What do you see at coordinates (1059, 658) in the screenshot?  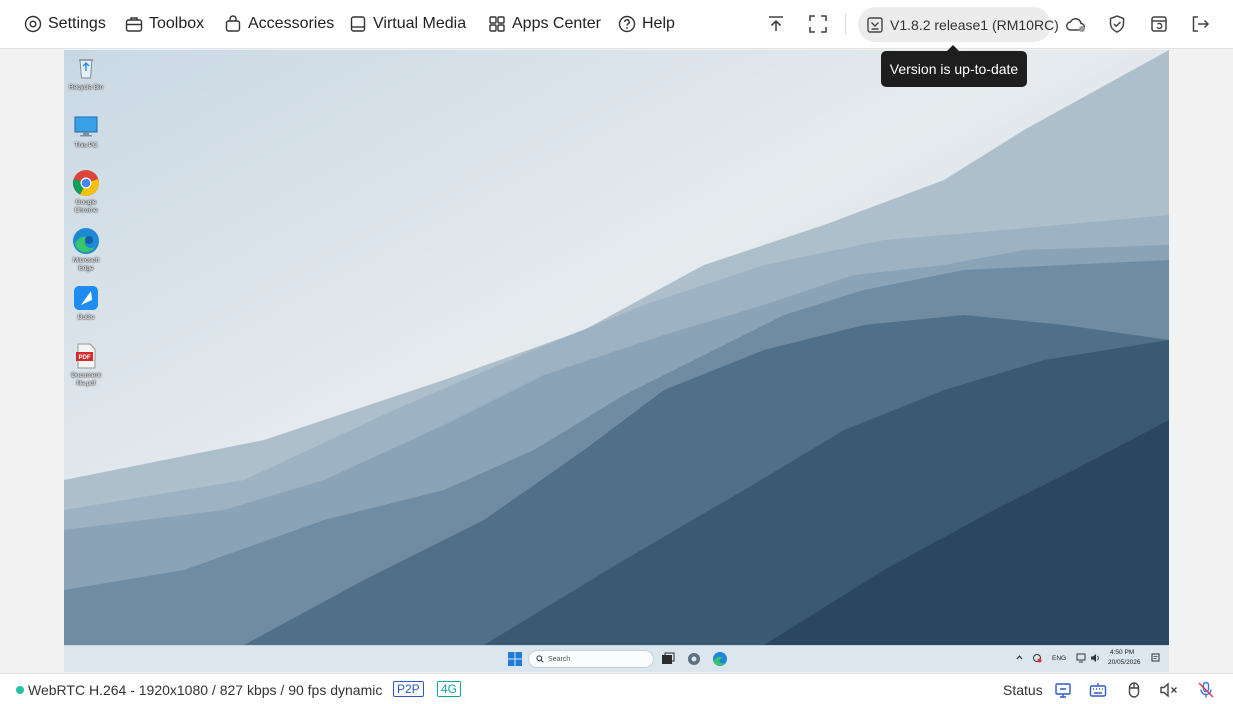 I see `tray-language: ENG` at bounding box center [1059, 658].